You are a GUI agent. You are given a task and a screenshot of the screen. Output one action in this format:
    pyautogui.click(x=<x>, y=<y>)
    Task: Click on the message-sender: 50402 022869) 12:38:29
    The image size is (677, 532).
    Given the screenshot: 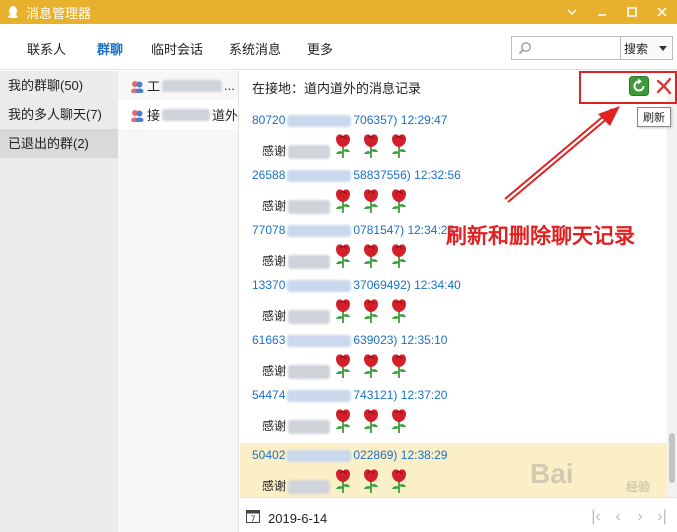 What is the action you would take?
    pyautogui.click(x=350, y=455)
    